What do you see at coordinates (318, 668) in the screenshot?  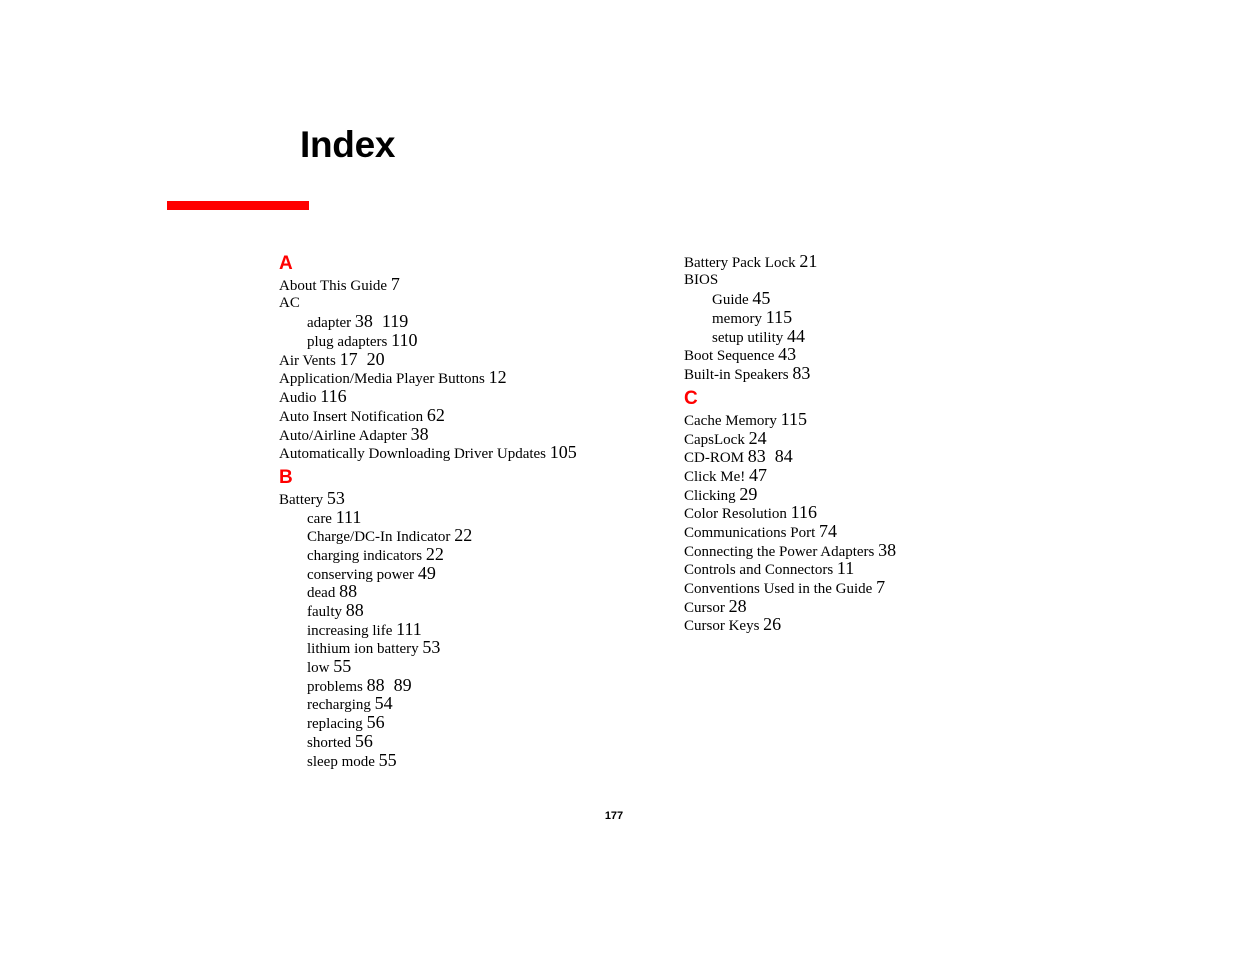 I see `index-term: low` at bounding box center [318, 668].